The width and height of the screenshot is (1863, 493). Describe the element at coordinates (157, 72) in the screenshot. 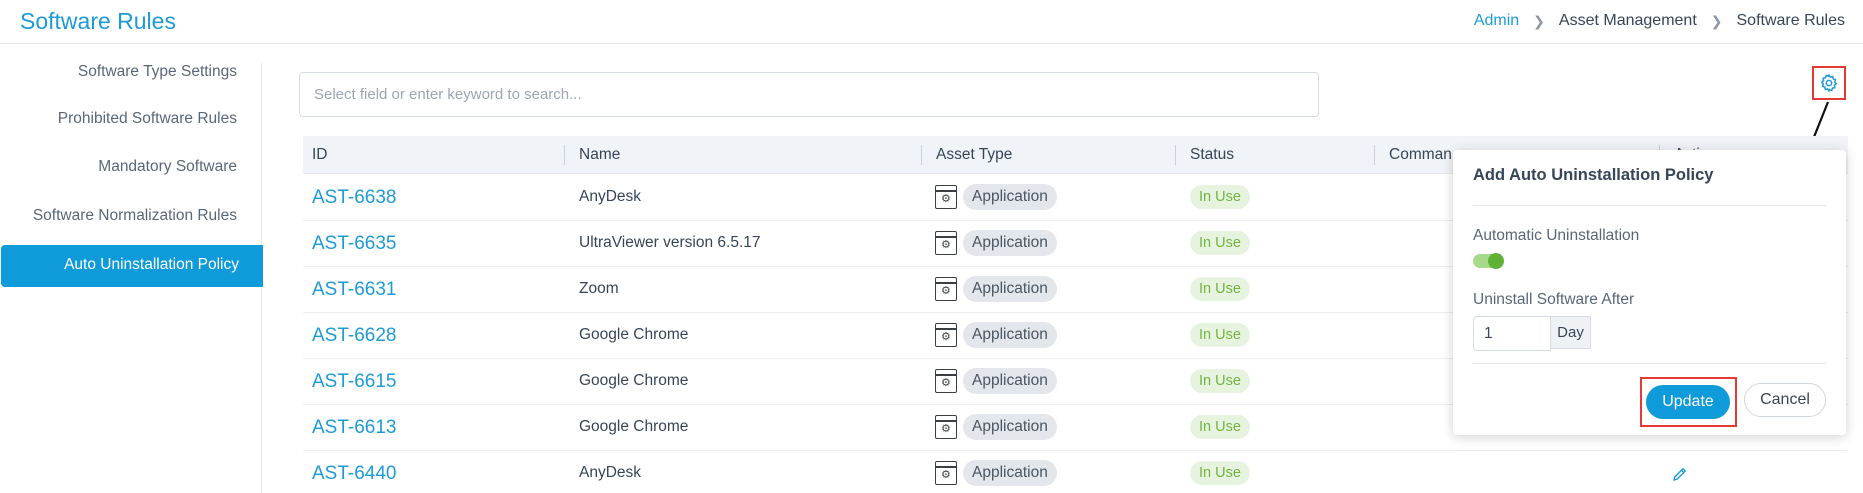

I see `sidebar-item-software-type-settings: Software Type Settings` at that location.